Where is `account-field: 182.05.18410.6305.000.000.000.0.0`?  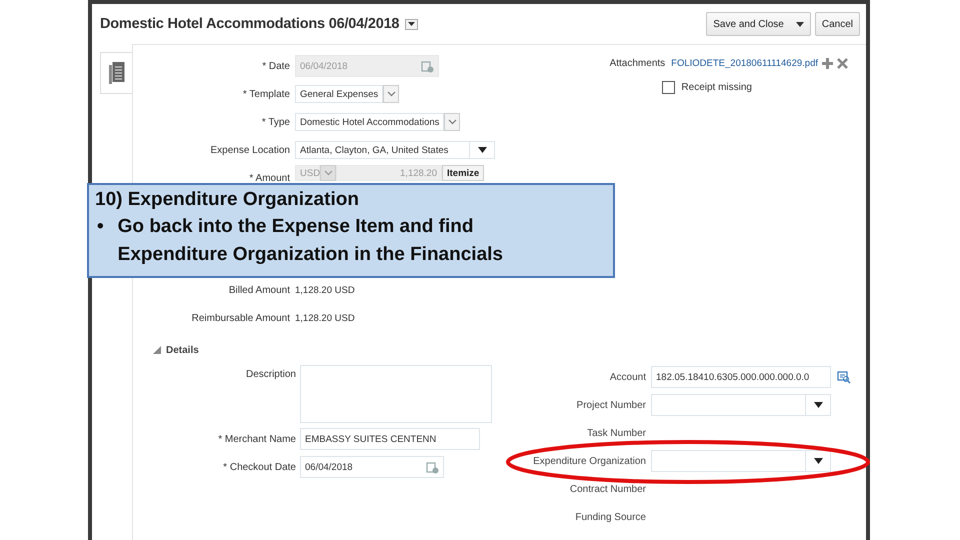
account-field: 182.05.18410.6305.000.000.000.0.0 is located at coordinates (741, 377).